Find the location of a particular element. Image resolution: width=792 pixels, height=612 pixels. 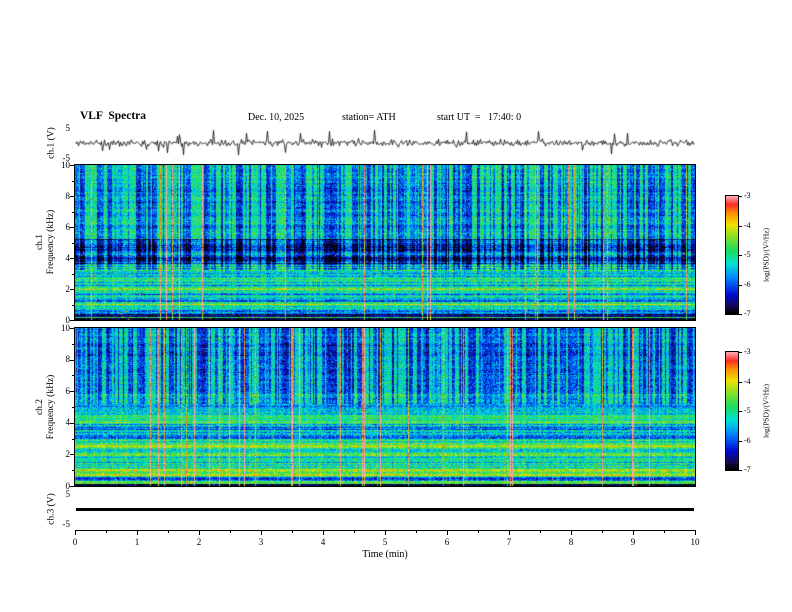

ch1-spectrogram-ylabel-frequency: Frequency (kHz) is located at coordinates (51, 242).